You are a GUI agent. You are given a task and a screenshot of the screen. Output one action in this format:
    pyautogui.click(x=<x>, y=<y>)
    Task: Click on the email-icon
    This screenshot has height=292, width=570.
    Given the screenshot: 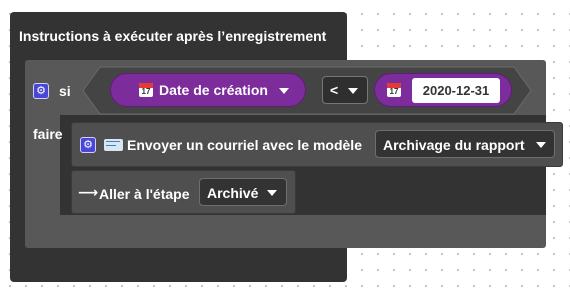 What is the action you would take?
    pyautogui.click(x=113, y=145)
    